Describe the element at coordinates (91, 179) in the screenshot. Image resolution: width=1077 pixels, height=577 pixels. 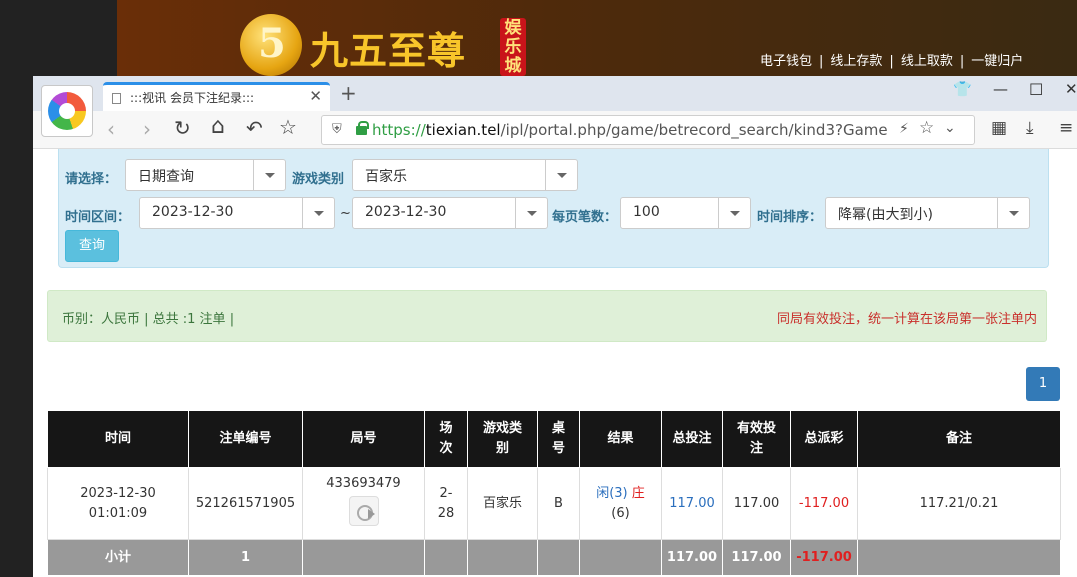
I see `select-label: 请选择：` at that location.